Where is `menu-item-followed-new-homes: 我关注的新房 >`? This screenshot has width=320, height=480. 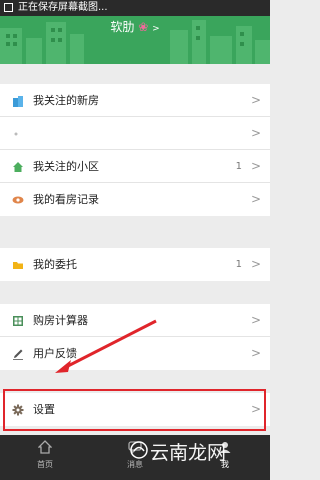
menu-item-followed-new-homes: 我关注的新房 > is located at coordinates (135, 100).